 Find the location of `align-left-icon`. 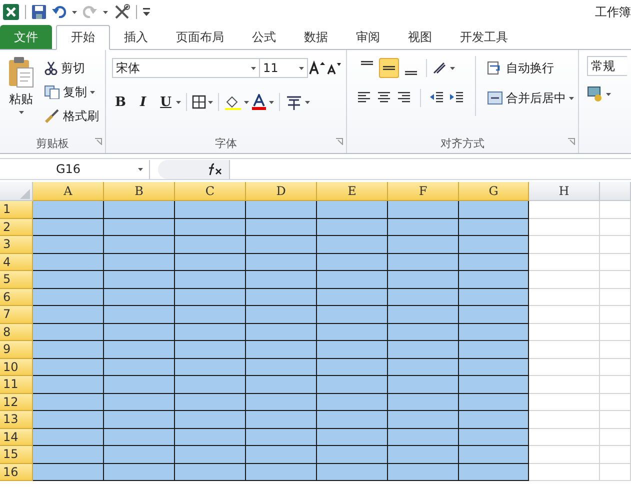

align-left-icon is located at coordinates (364, 98).